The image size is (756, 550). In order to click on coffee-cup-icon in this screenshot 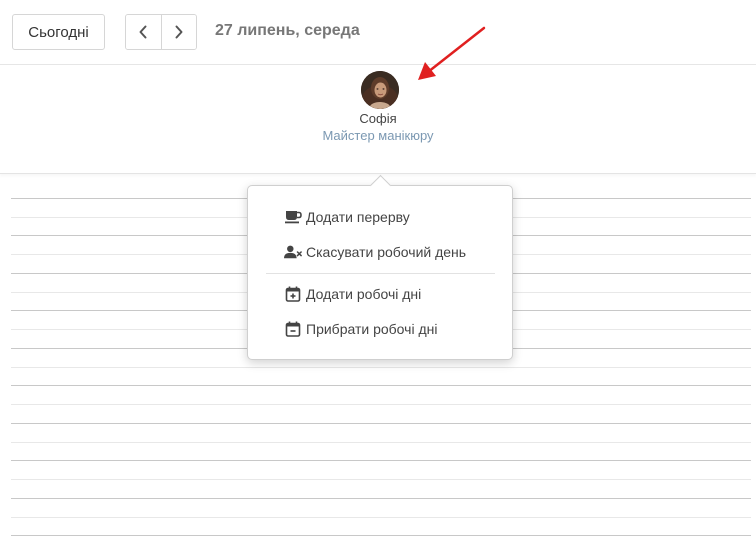, I will do `click(293, 217)`.